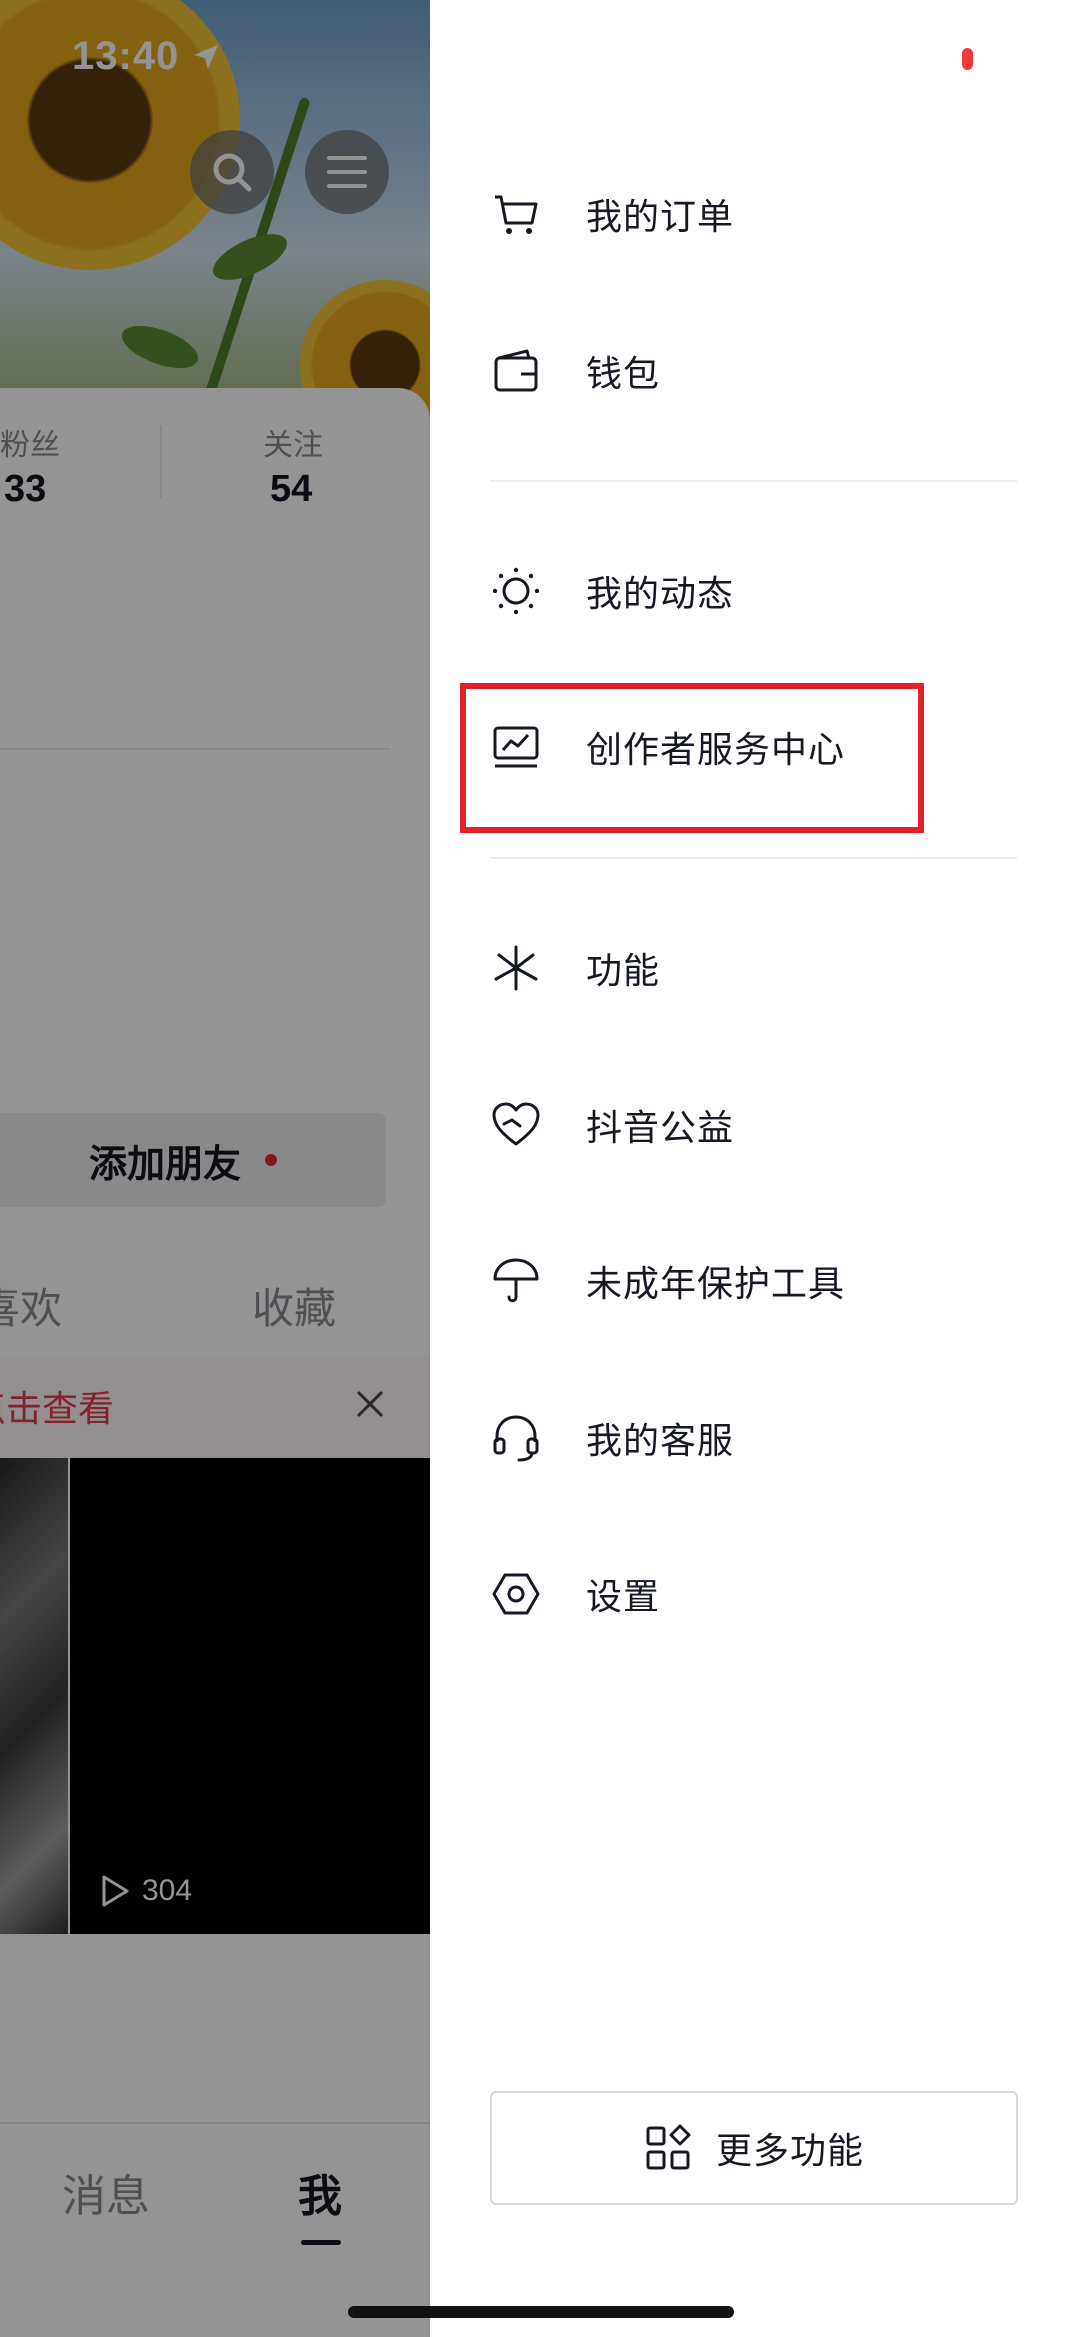  Describe the element at coordinates (541, 2312) in the screenshot. I see `home-indicator` at that location.